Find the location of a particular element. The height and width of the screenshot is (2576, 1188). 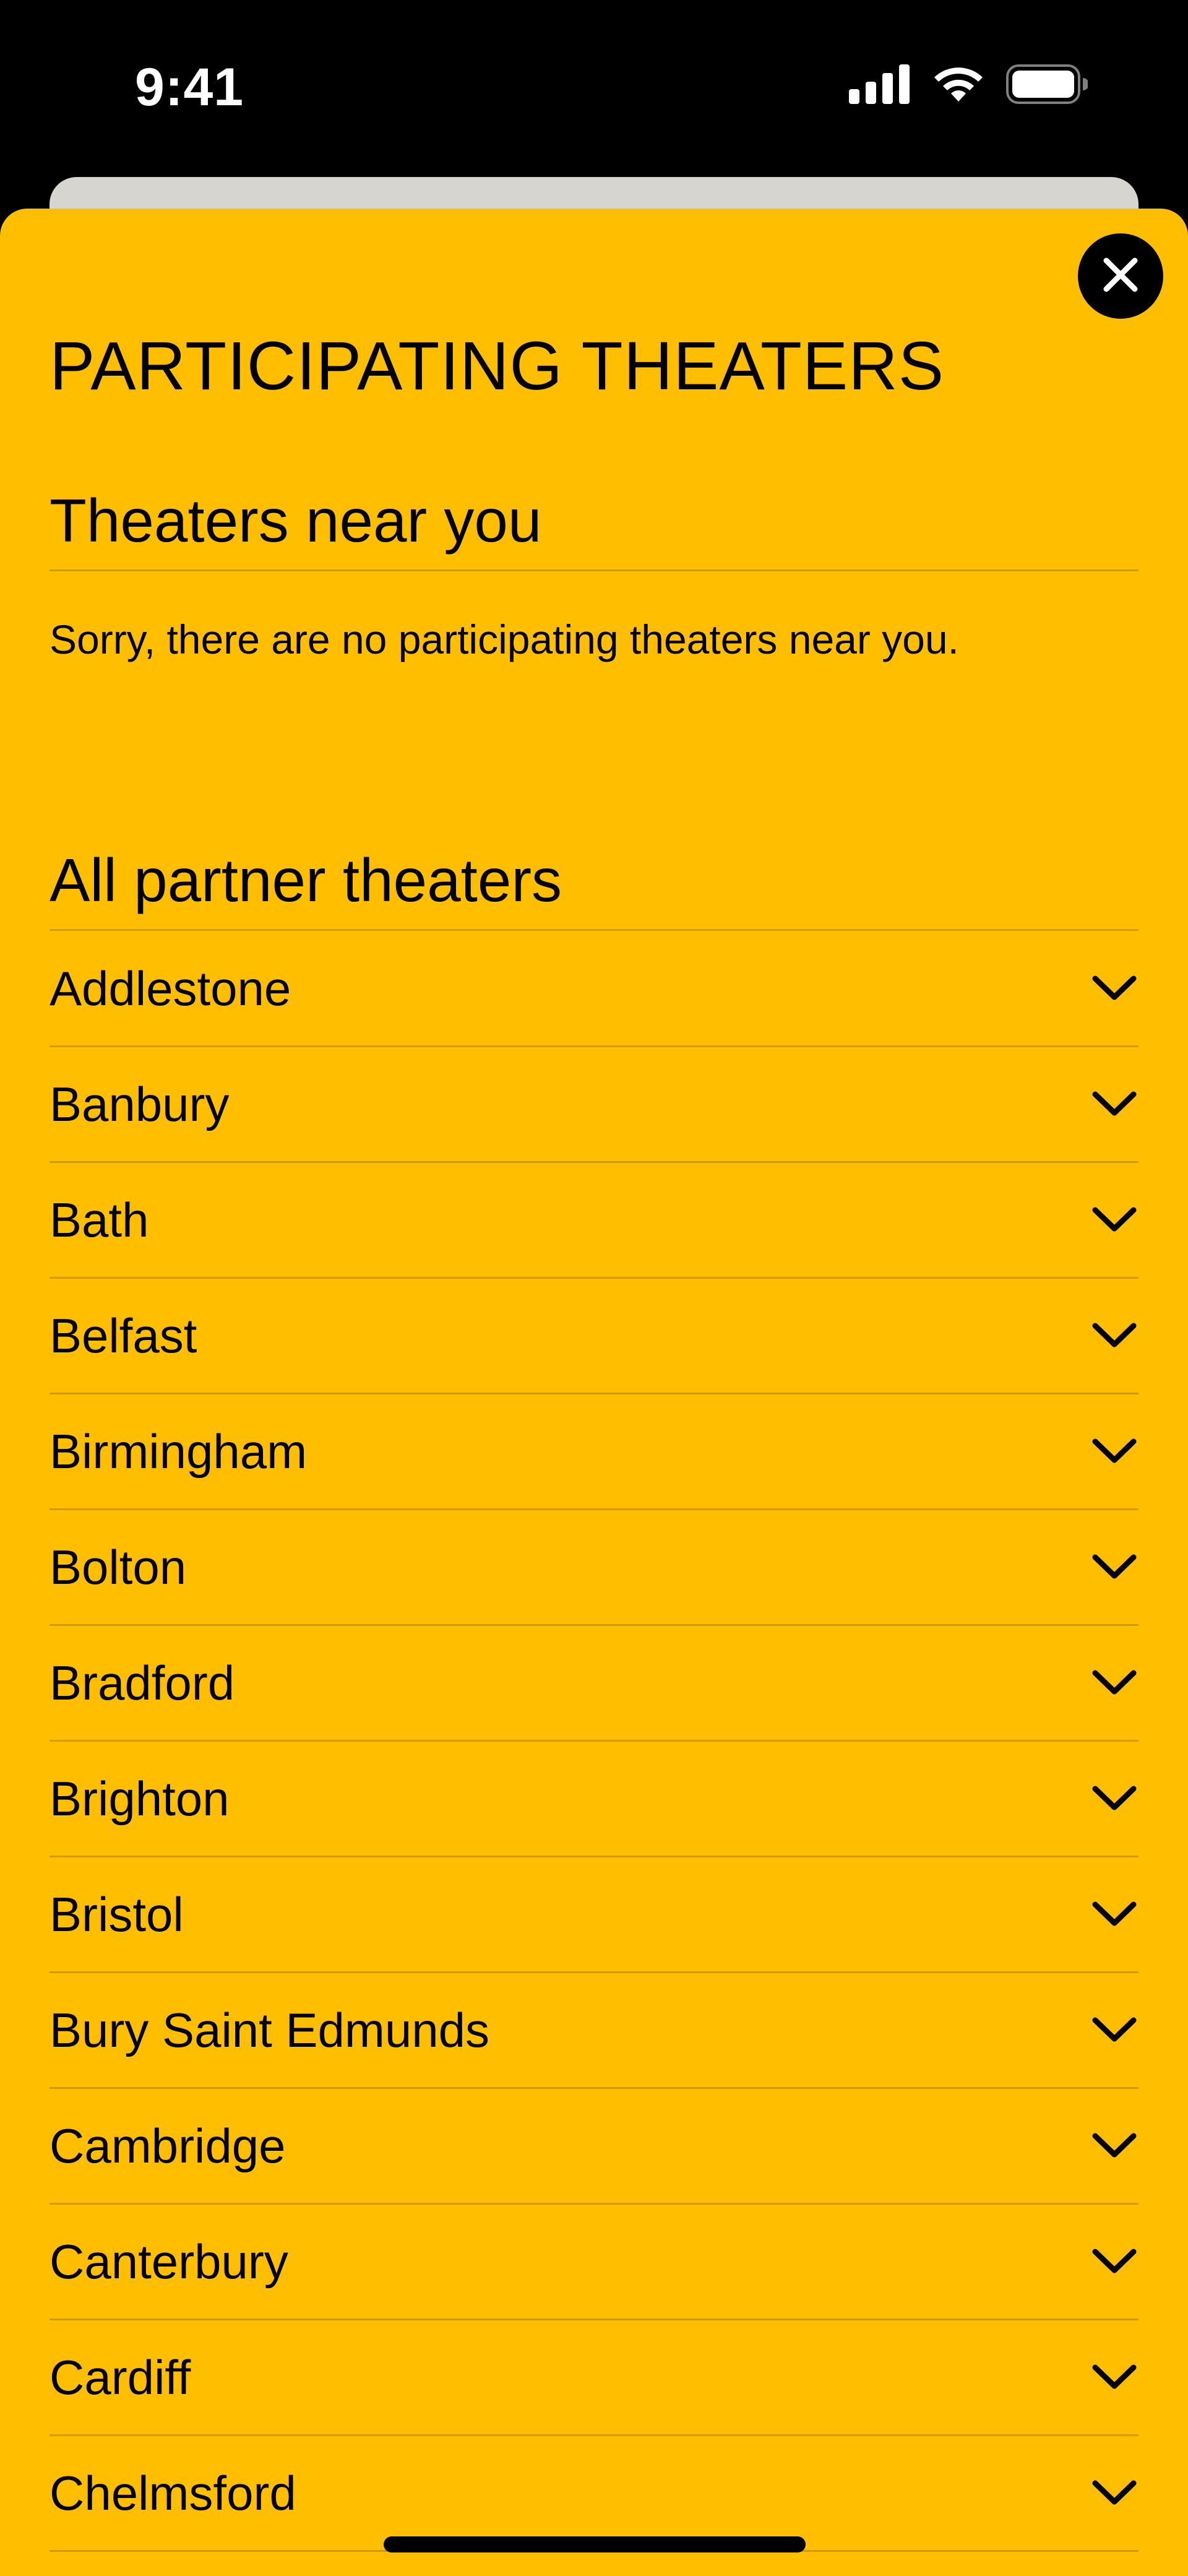

theater-name: Brighton is located at coordinates (140, 1798).